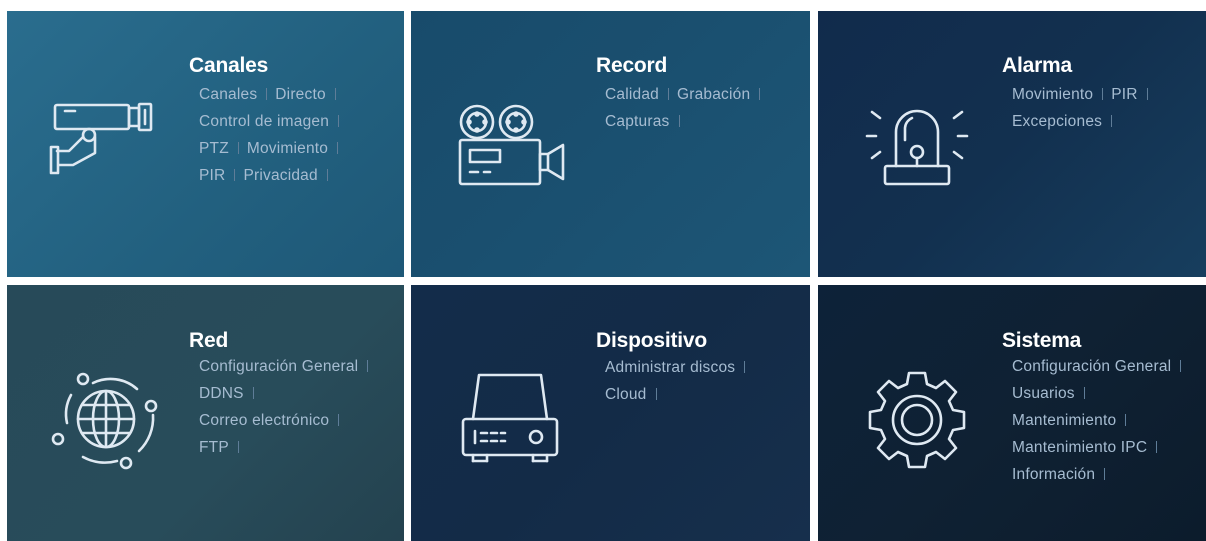  What do you see at coordinates (1053, 474) in the screenshot?
I see `menu-link-informacion: Información` at bounding box center [1053, 474].